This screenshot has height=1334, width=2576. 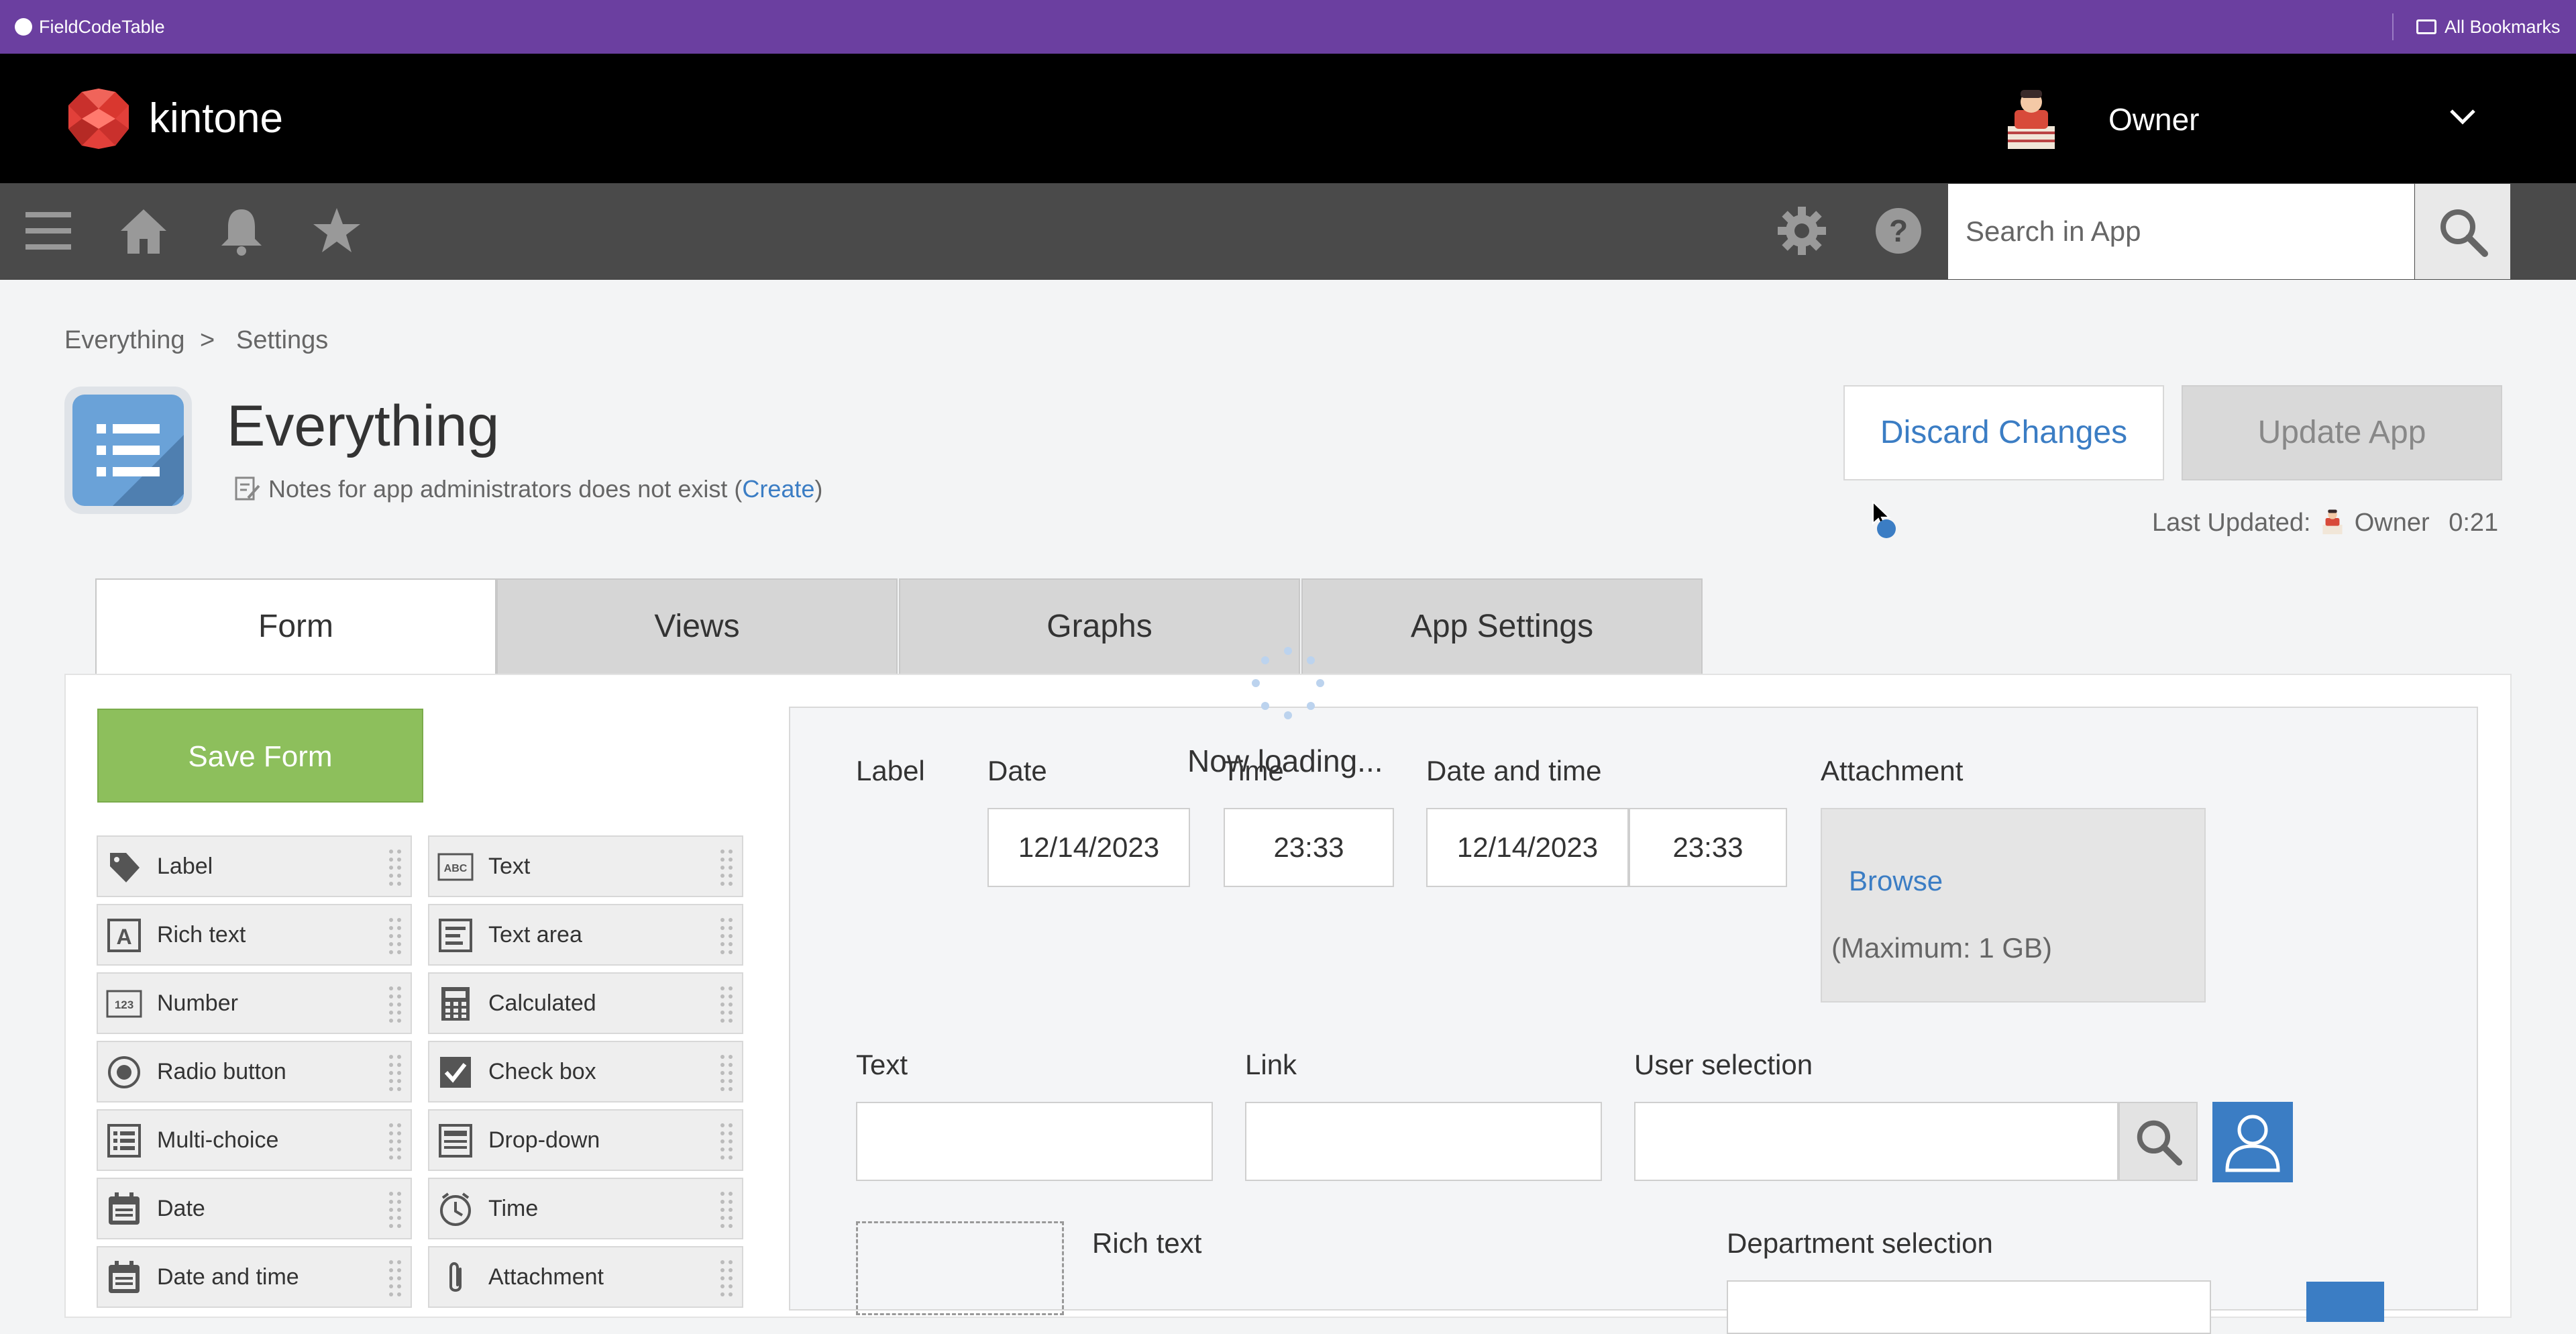 I want to click on globe-icon, so click(x=23, y=27).